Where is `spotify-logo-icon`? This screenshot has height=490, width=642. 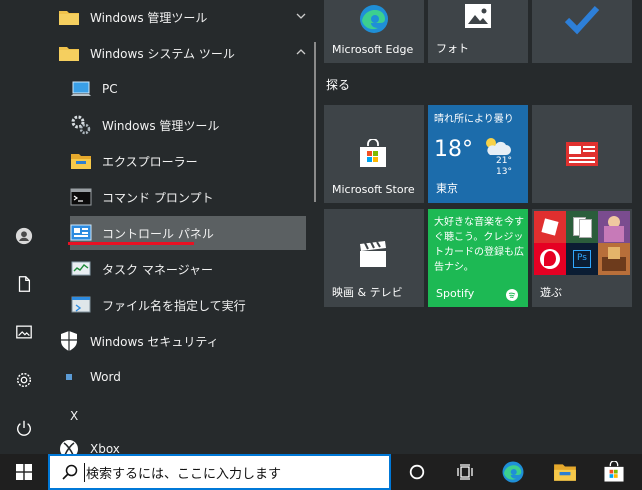 spotify-logo-icon is located at coordinates (512, 295).